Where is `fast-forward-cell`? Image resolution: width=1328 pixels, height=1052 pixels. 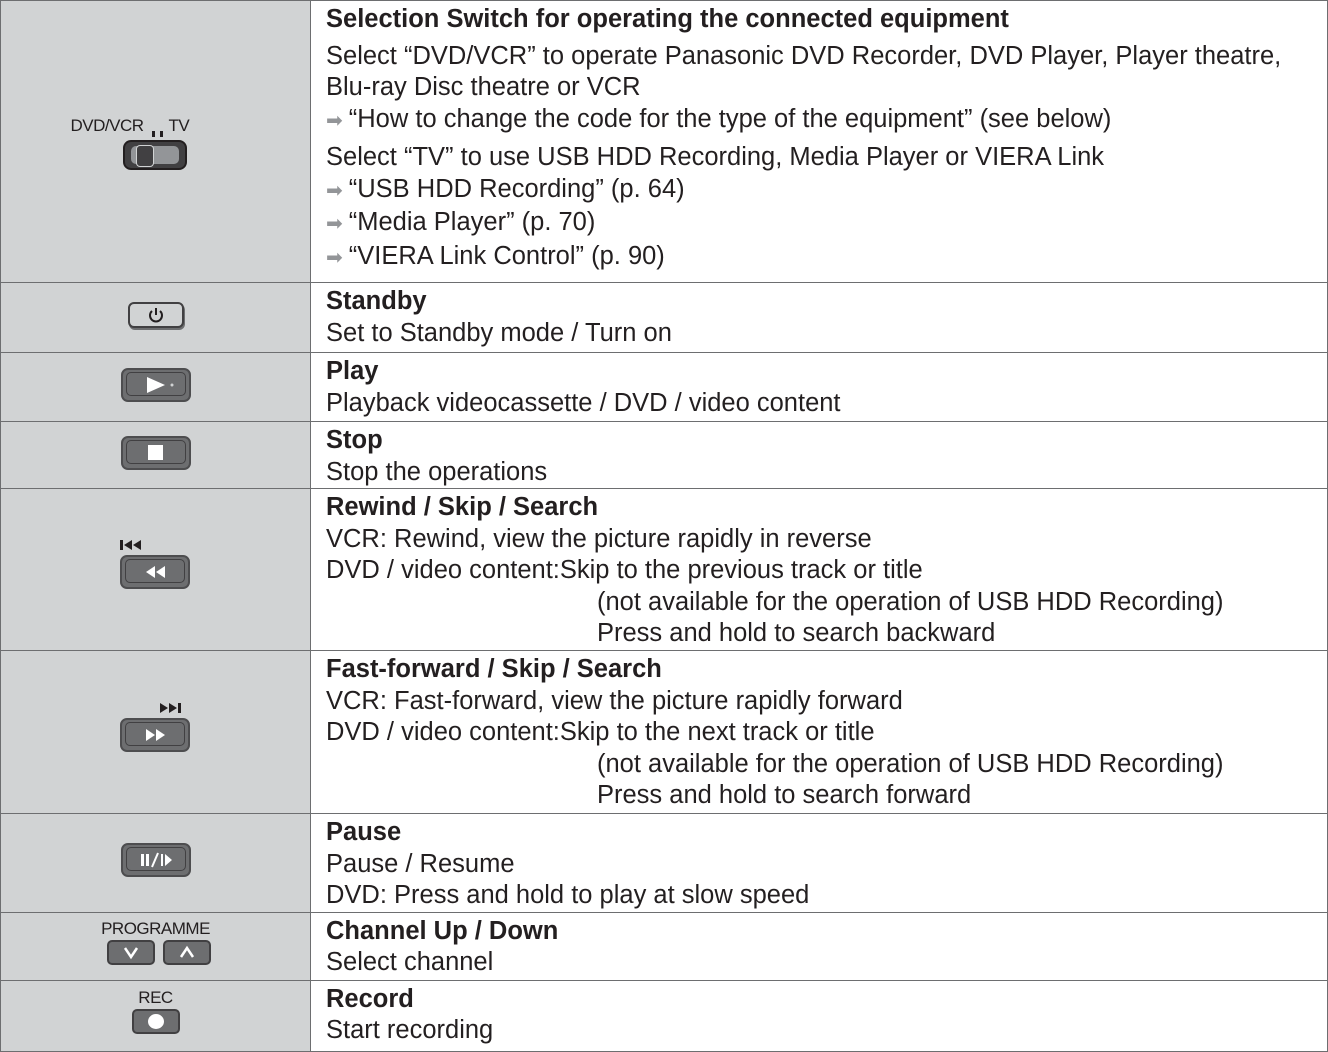
fast-forward-cell is located at coordinates (155, 732).